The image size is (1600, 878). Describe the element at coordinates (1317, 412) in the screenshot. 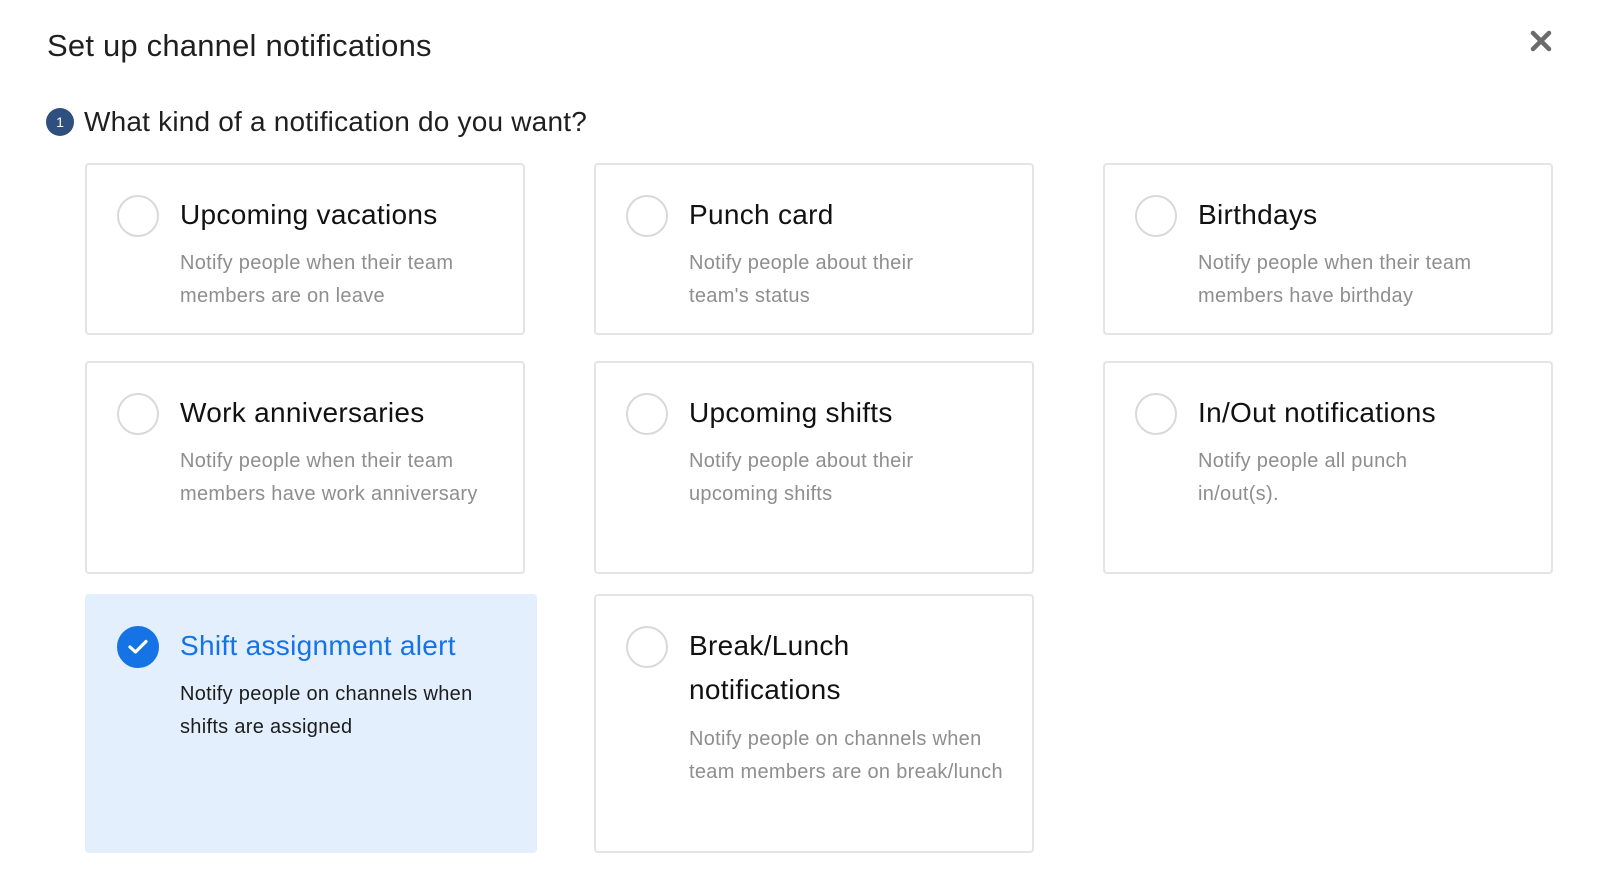

I see `option-title: In/Out notifications` at that location.